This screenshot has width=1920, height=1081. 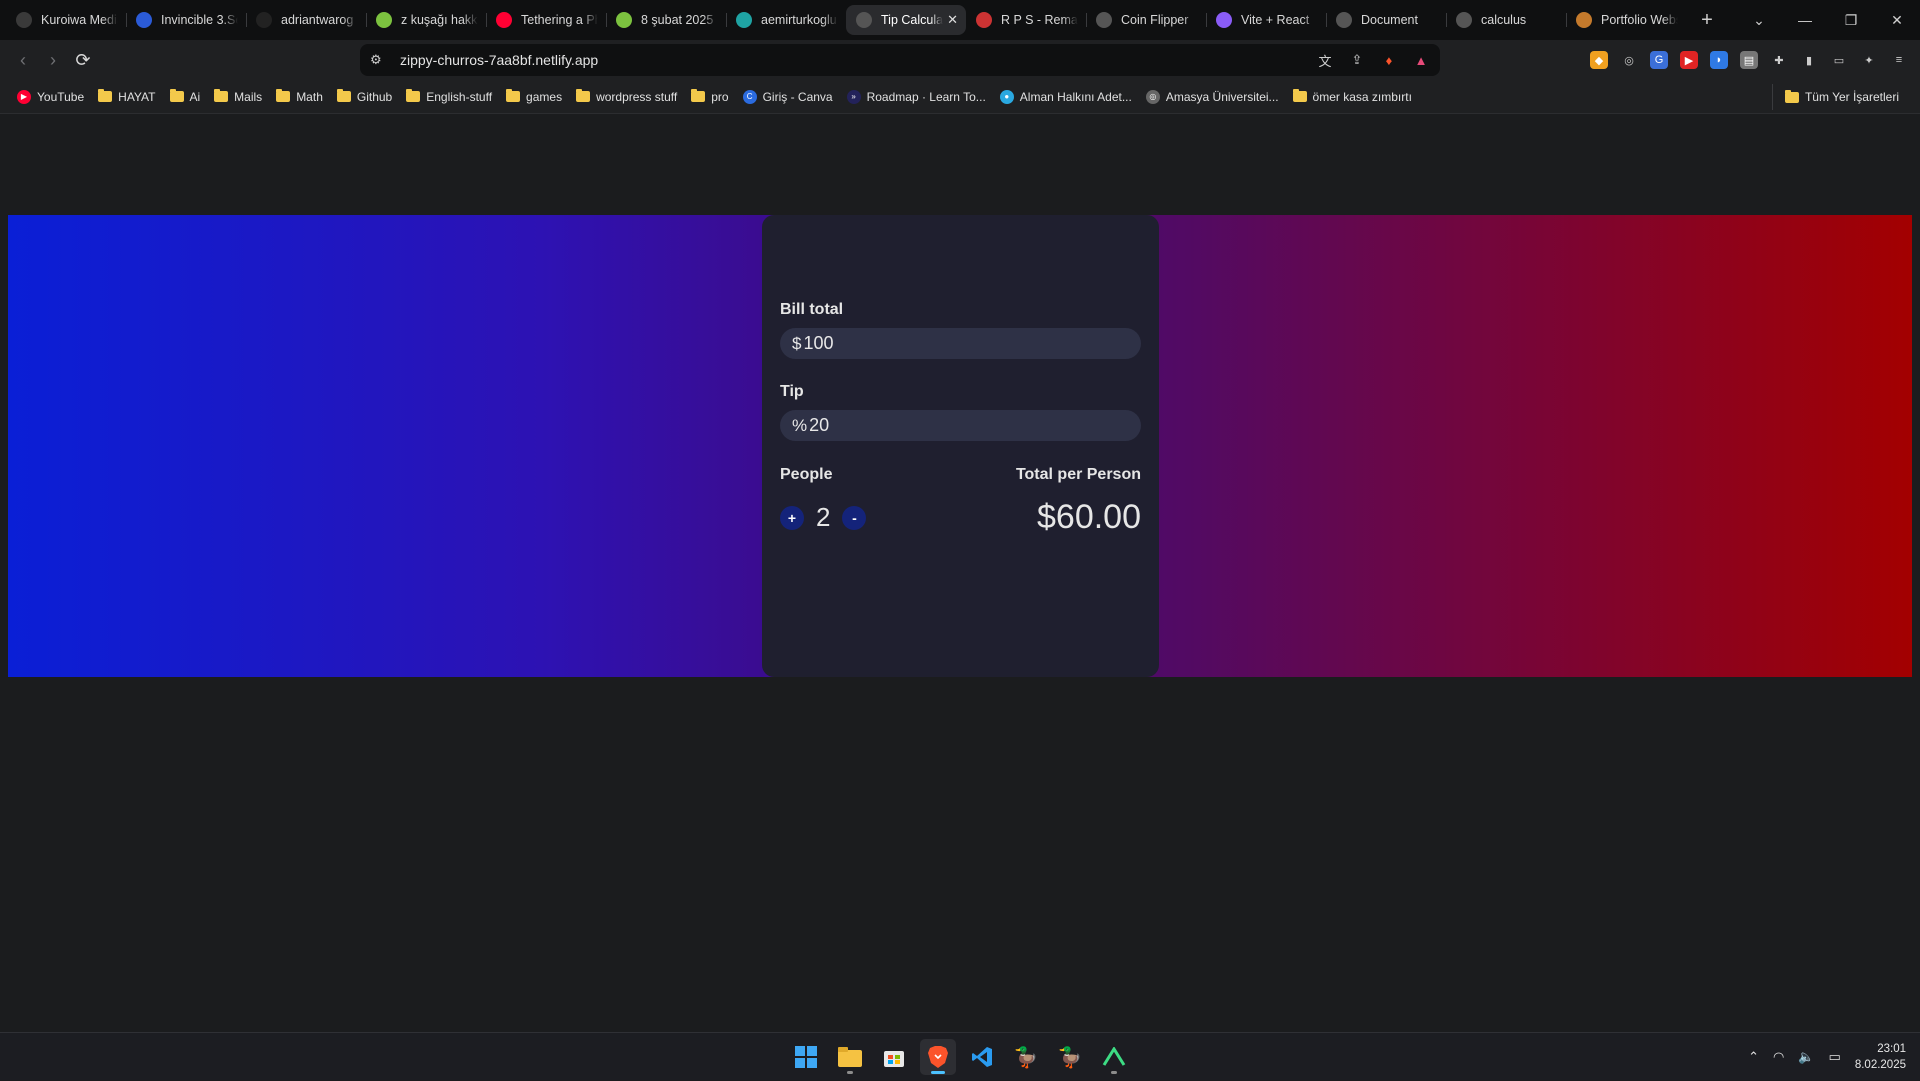 I want to click on tab-title: R P S - Remake, so click(x=1039, y=20).